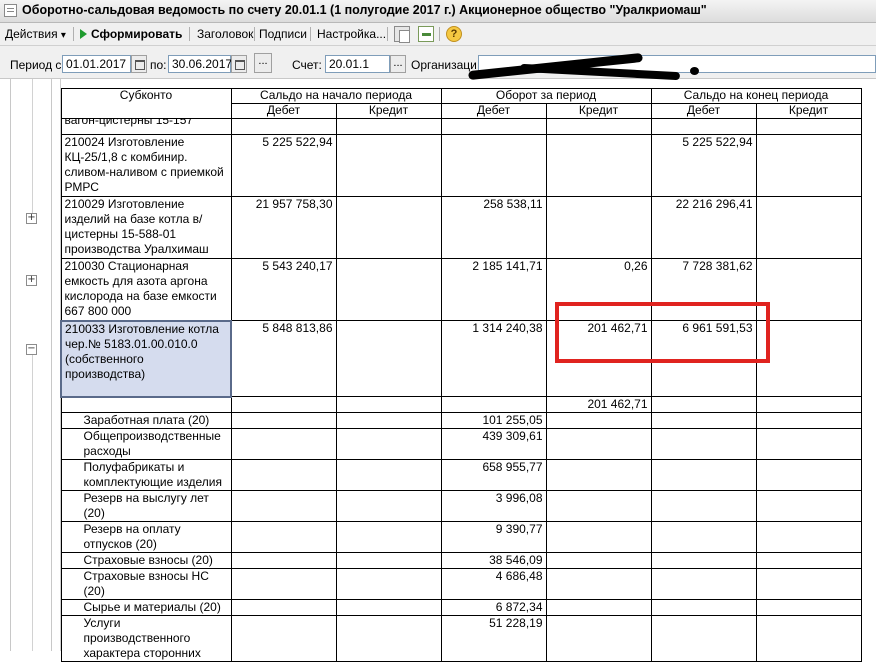 This screenshot has height=662, width=876. Describe the element at coordinates (703, 227) in the screenshot. I see `cell-closing-debit: 22 216 296,41` at that location.